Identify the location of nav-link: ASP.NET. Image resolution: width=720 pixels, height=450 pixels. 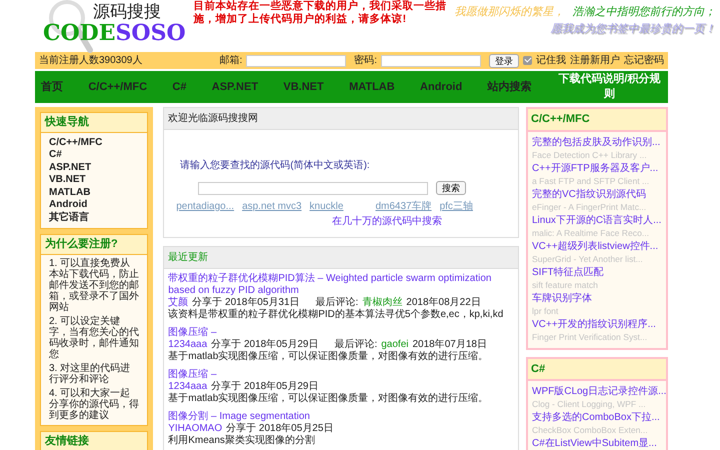
(235, 87).